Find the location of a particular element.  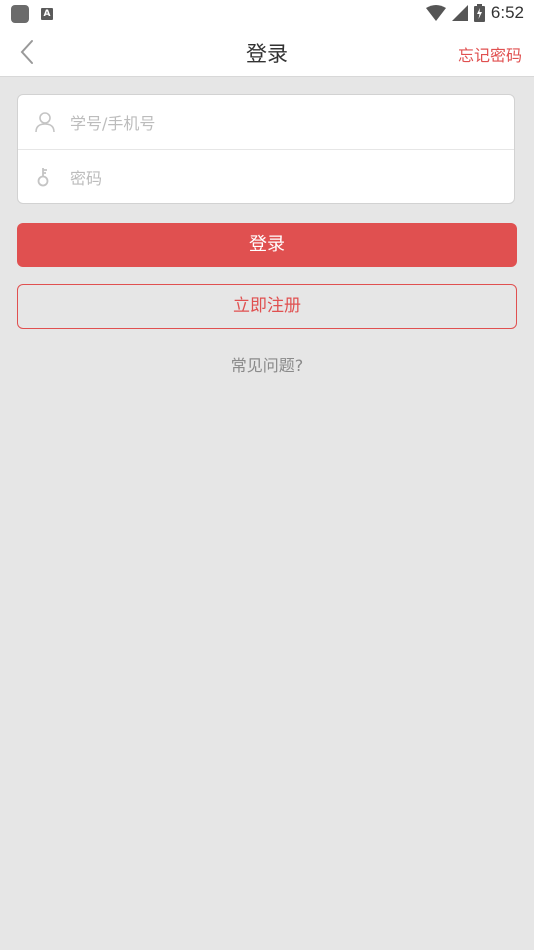

username-row is located at coordinates (266, 123).